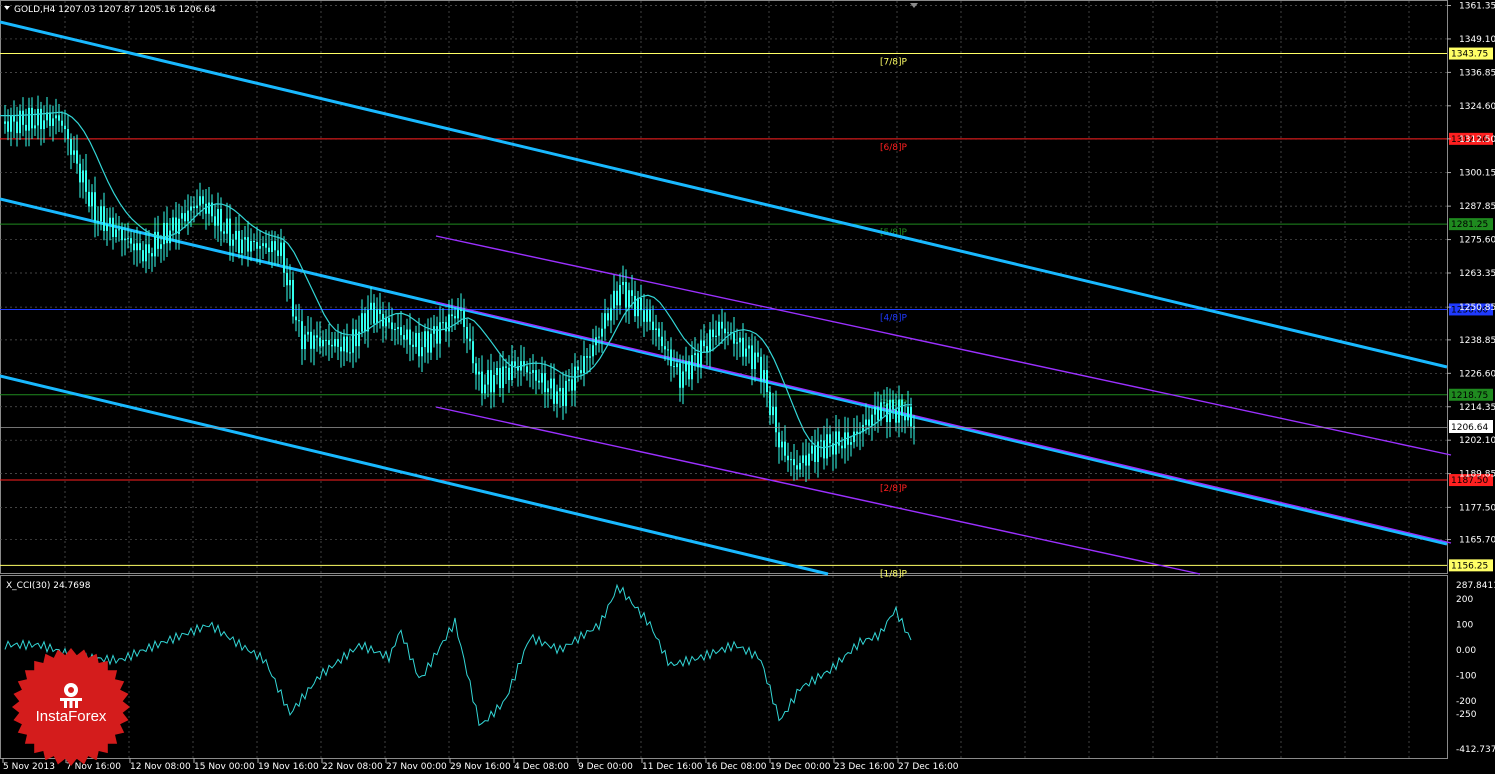 Image resolution: width=1495 pixels, height=774 pixels. I want to click on time-tick-label: 15 Nov 00:00, so click(224, 767).